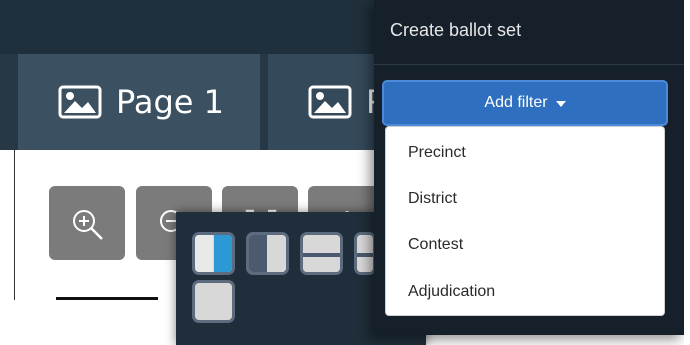  I want to click on canvas-border, so click(14, 225).